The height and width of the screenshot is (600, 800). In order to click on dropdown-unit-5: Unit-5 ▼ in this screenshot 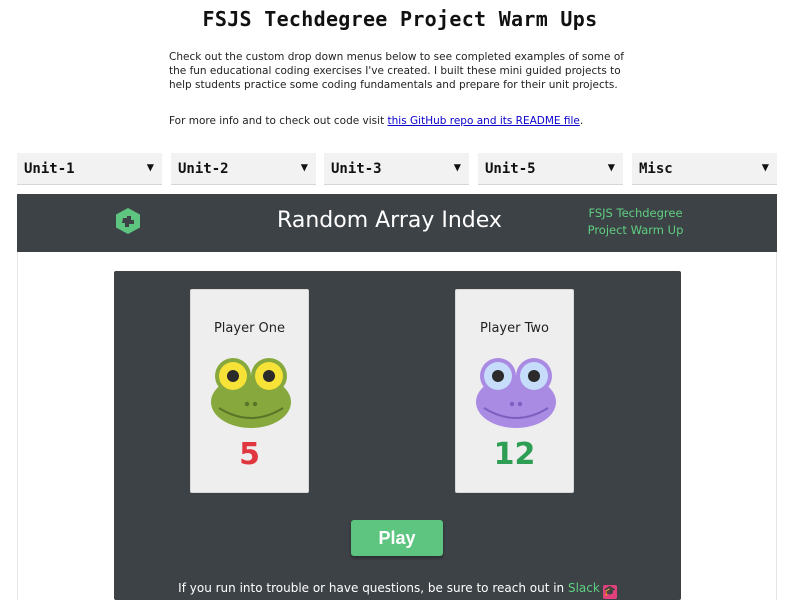, I will do `click(550, 169)`.